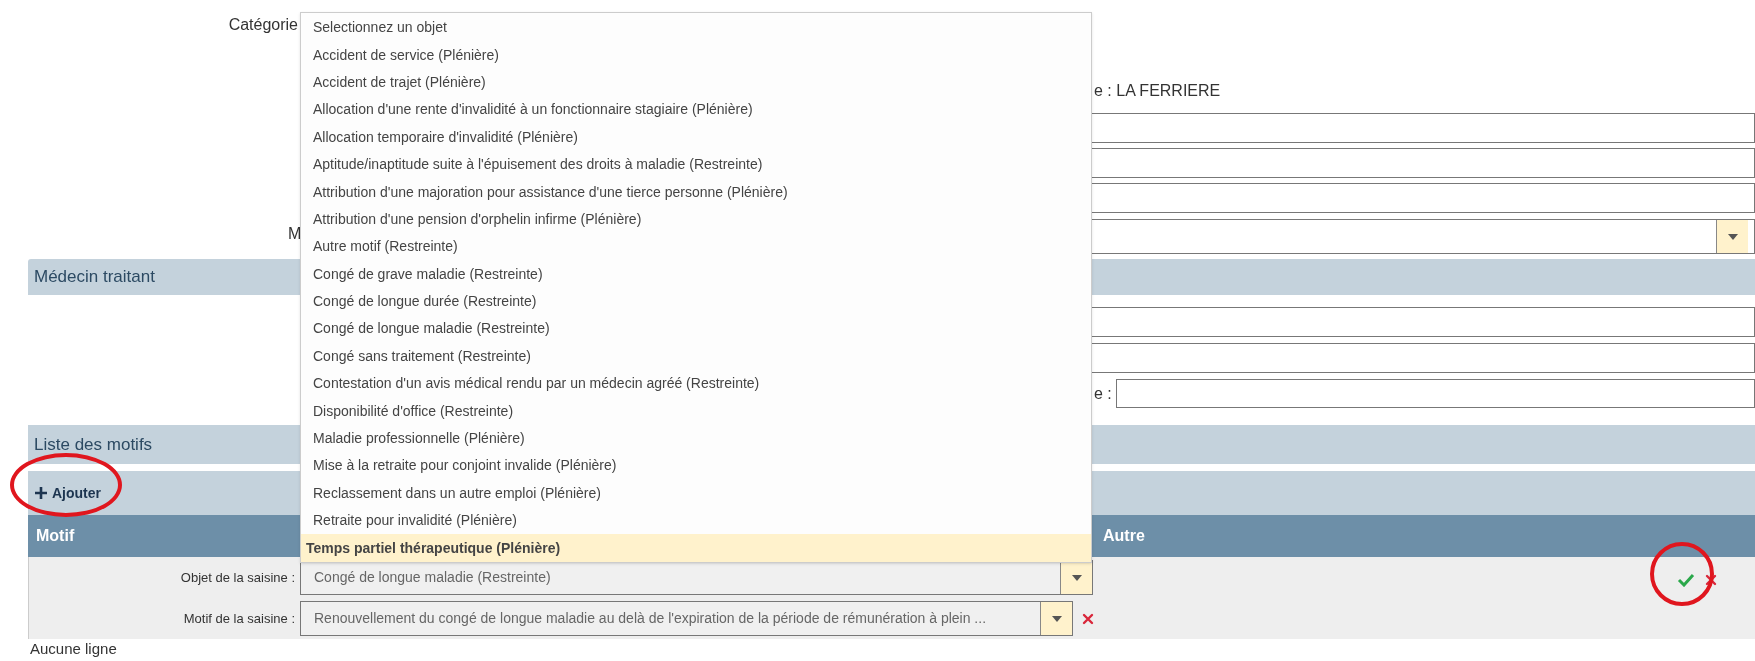  What do you see at coordinates (237, 577) in the screenshot?
I see `field-label: Objet de la saisine :` at bounding box center [237, 577].